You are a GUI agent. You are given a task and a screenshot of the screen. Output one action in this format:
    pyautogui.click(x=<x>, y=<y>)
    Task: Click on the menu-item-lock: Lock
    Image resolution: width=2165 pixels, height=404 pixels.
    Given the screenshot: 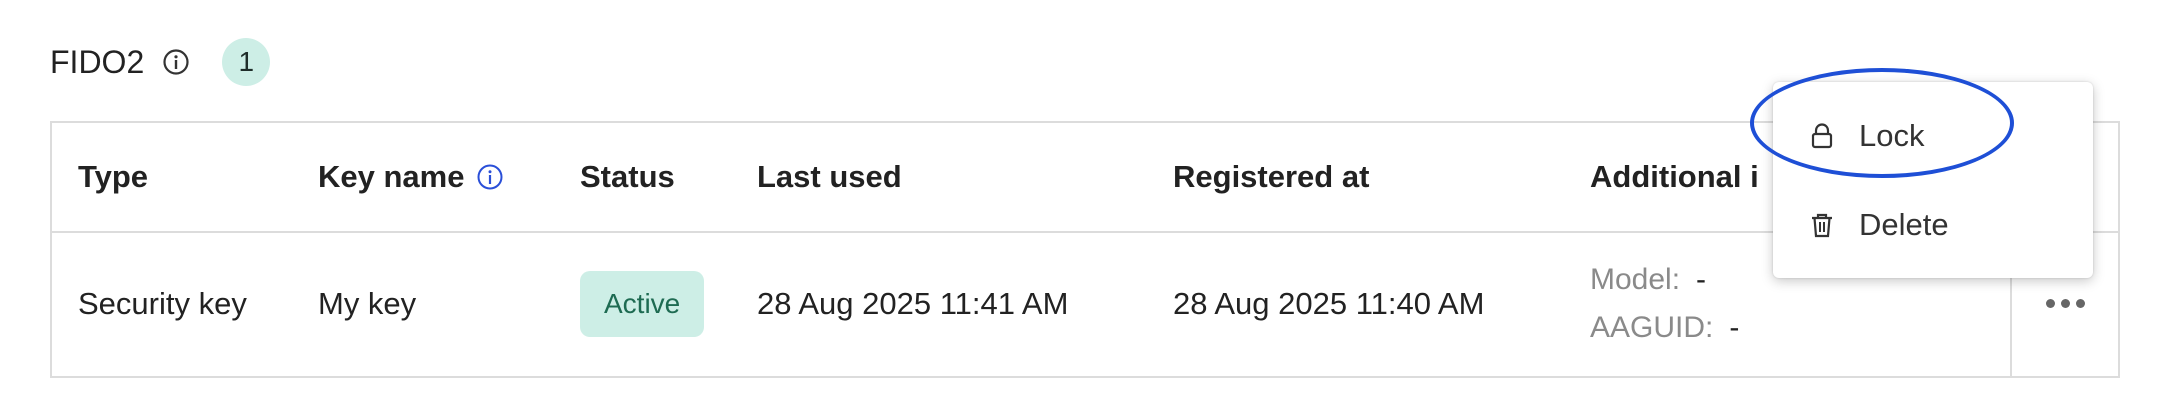 What is the action you would take?
    pyautogui.click(x=1933, y=136)
    